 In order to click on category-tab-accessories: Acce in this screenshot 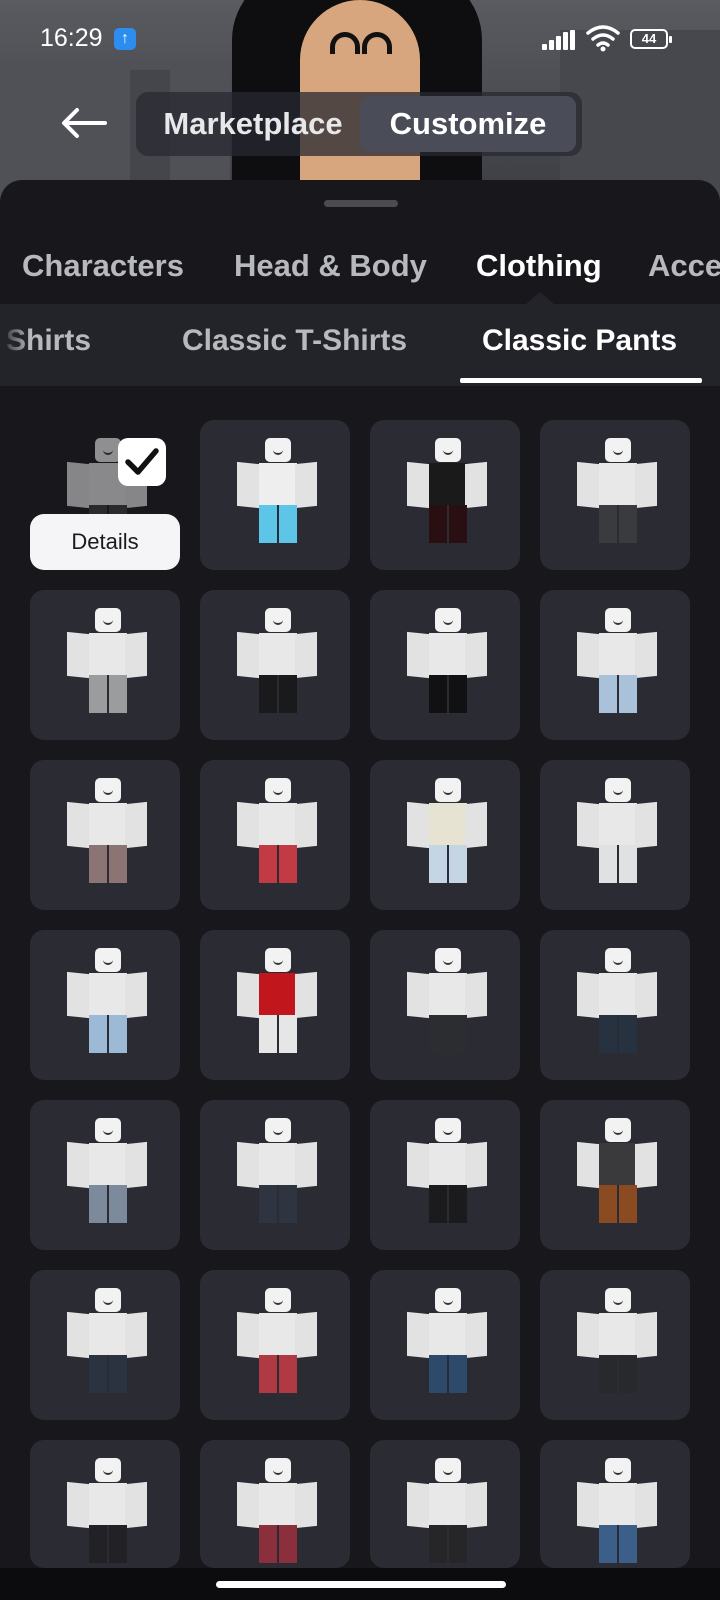, I will do `click(684, 266)`.